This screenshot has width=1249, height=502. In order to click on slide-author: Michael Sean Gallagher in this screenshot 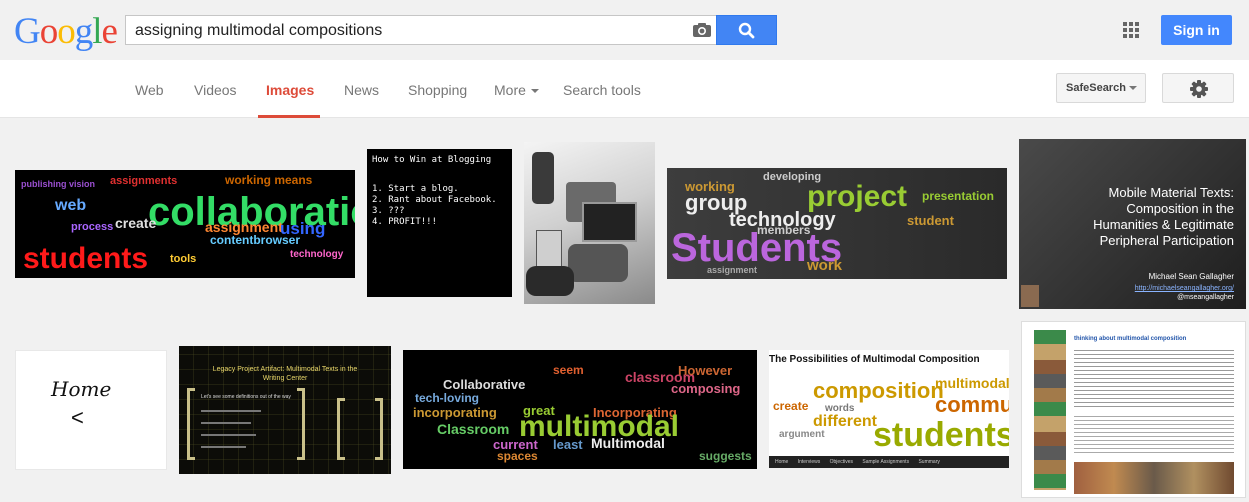, I will do `click(1191, 276)`.